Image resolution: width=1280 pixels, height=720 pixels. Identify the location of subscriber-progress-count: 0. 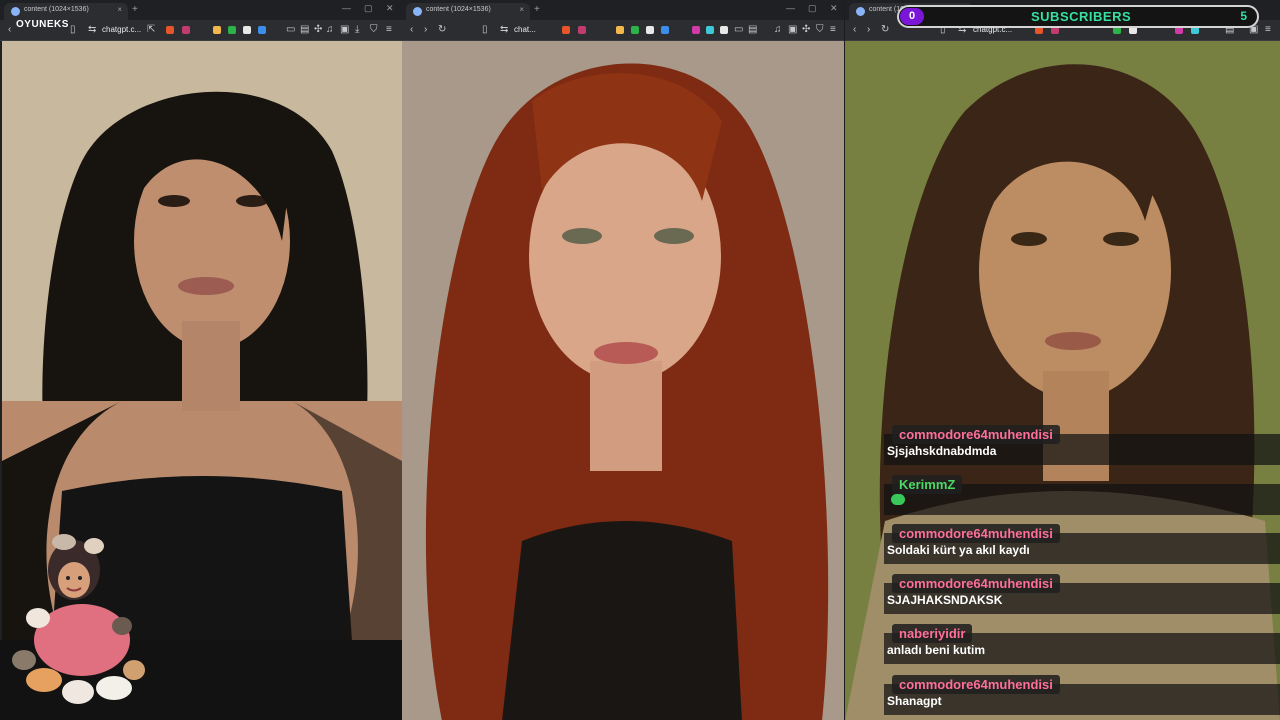
(912, 16).